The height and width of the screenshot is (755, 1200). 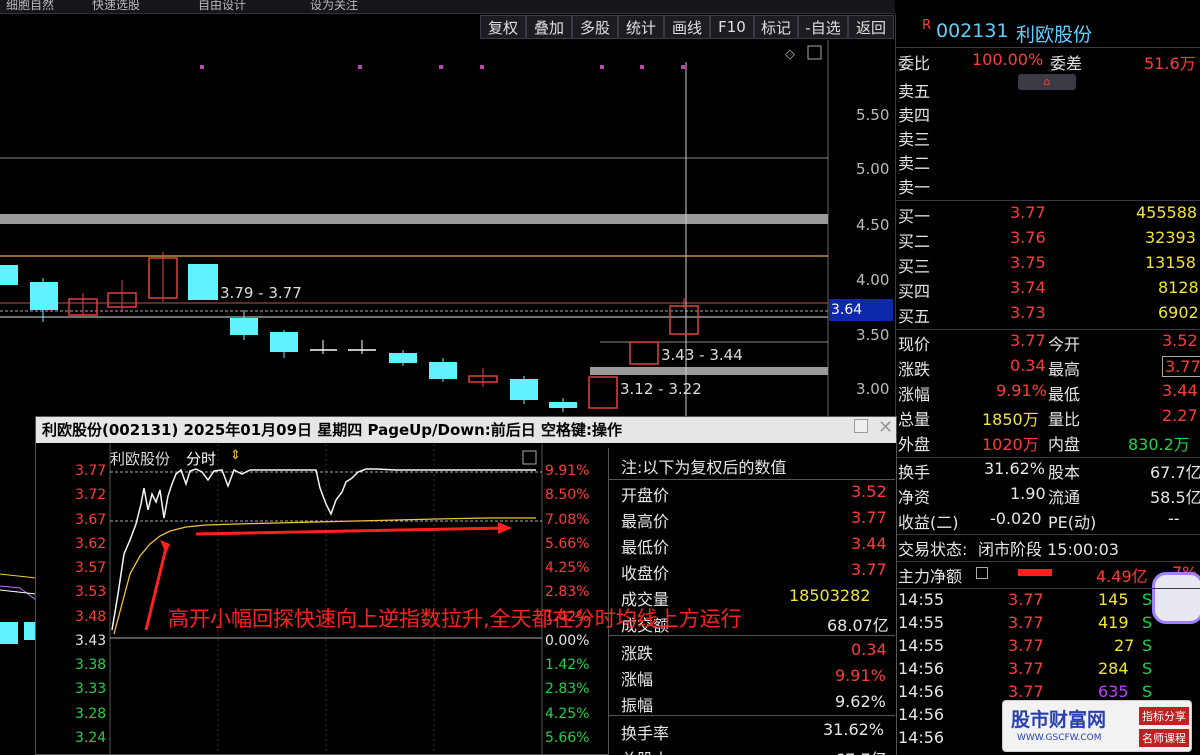 What do you see at coordinates (156, 589) in the screenshot?
I see `arrow-up` at bounding box center [156, 589].